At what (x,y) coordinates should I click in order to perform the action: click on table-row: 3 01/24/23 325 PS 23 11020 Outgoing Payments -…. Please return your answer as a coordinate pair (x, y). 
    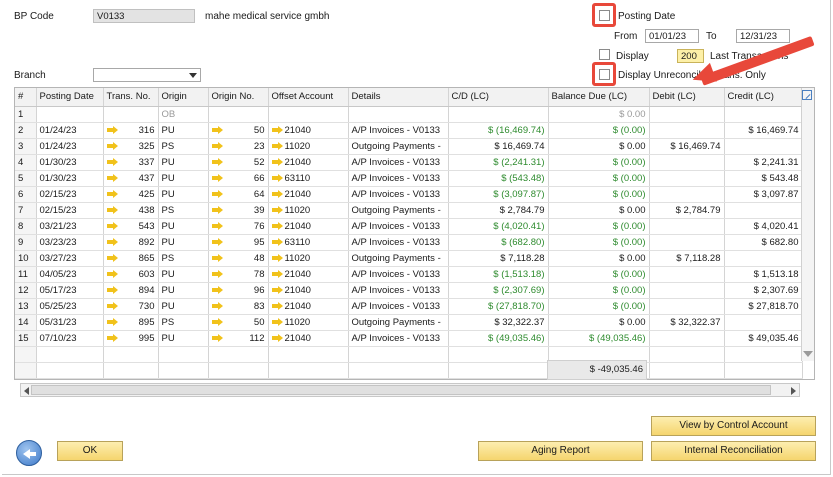
    Looking at the image, I should click on (409, 146).